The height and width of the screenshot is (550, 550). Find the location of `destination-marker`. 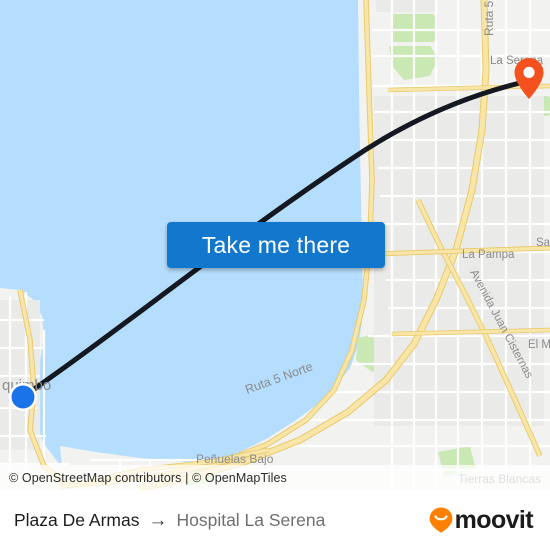

destination-marker is located at coordinates (529, 79).